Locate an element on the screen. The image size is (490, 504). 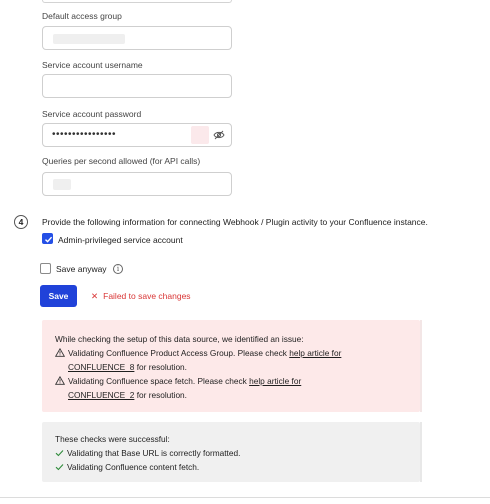
error-x-icon: ✕ is located at coordinates (95, 296).